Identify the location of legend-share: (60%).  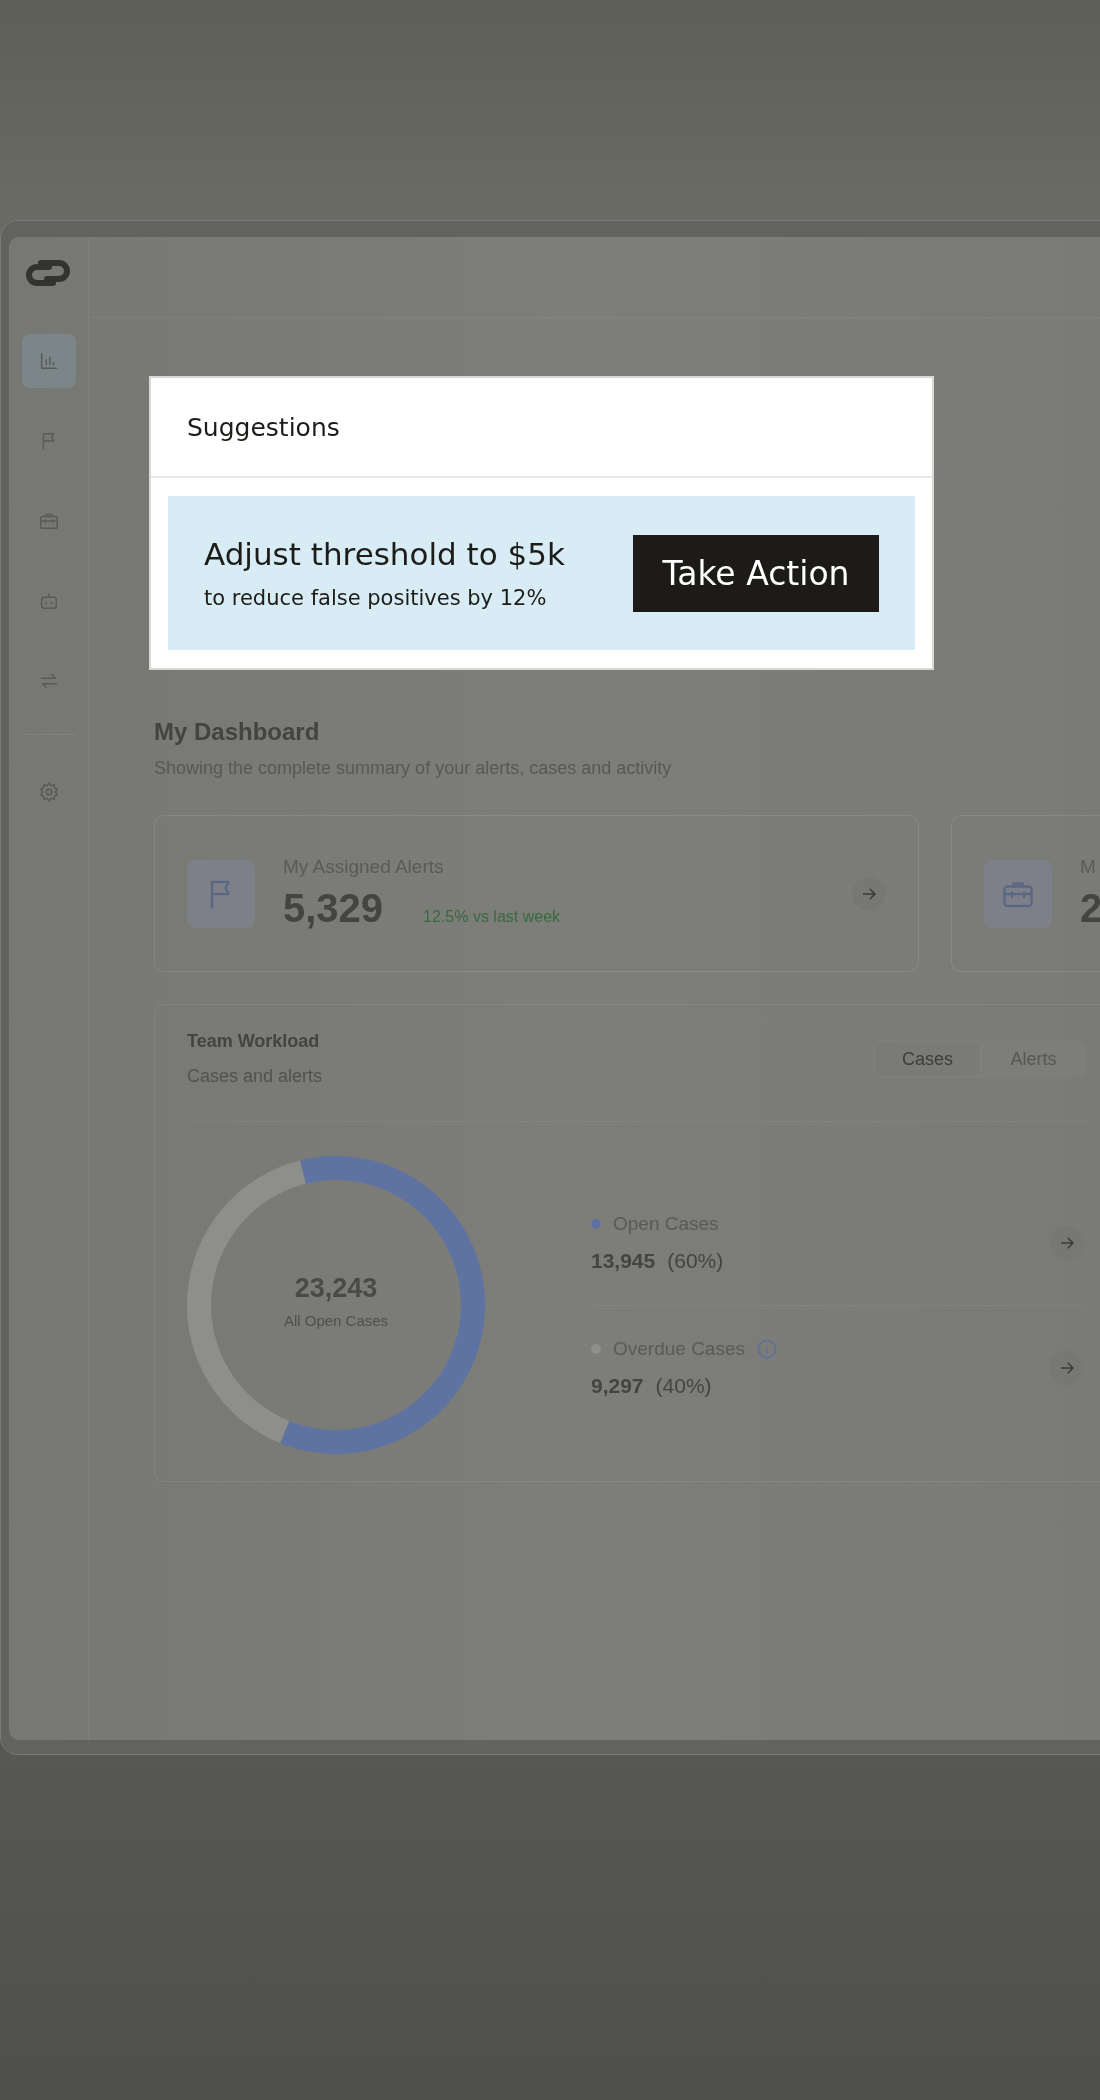
(695, 1260).